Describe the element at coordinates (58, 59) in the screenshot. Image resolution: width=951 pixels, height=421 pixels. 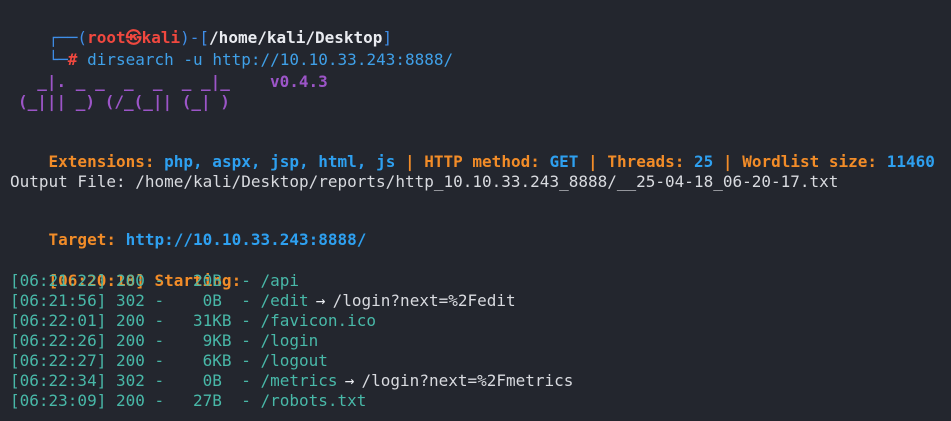
I see `prompt-corner-bottom: └─` at that location.